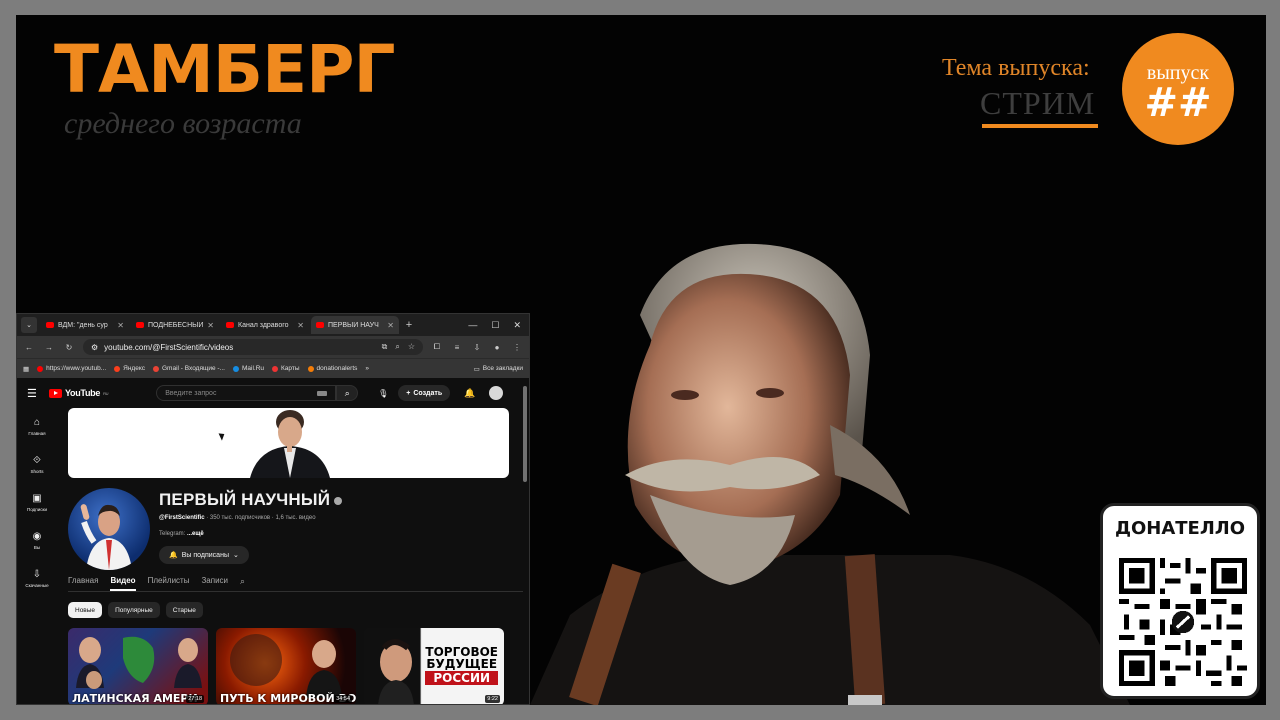 The height and width of the screenshot is (720, 1280). What do you see at coordinates (134, 610) in the screenshot?
I see `chip-popular: Популярные` at bounding box center [134, 610].